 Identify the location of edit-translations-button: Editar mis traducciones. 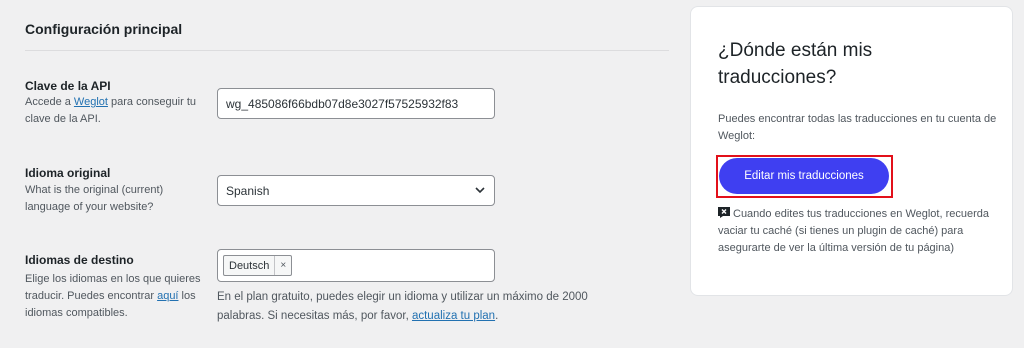
(804, 176).